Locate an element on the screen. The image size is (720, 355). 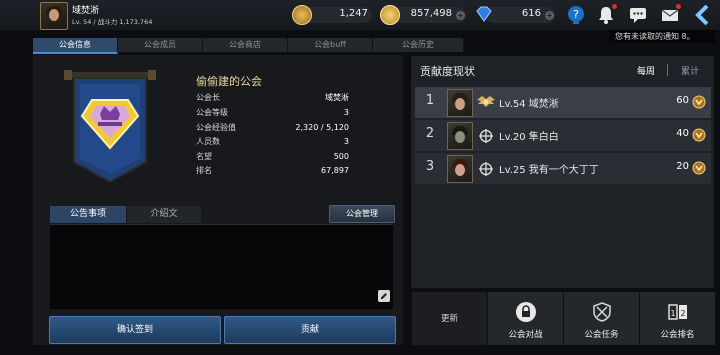
tab-weekly: 每周 is located at coordinates (646, 70).